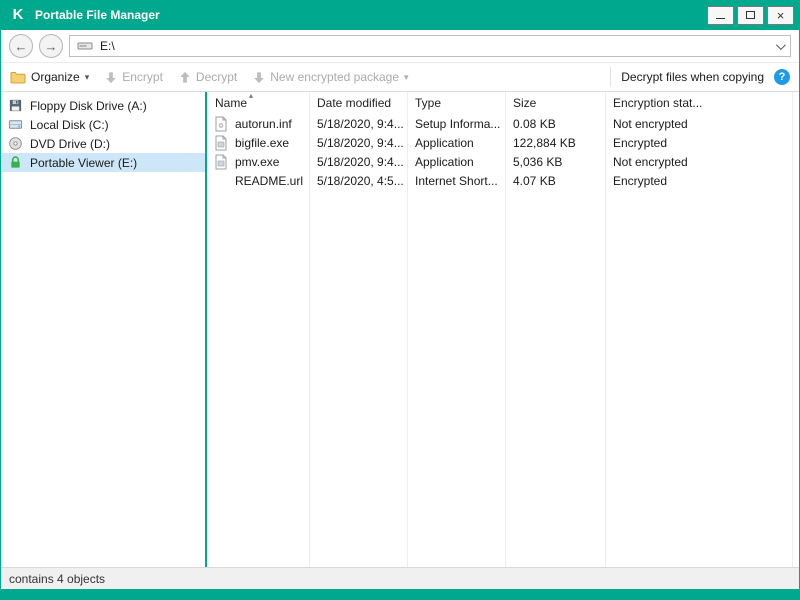  What do you see at coordinates (692, 77) in the screenshot?
I see `decrypt-when-copying-label: Decrypt files when copying` at bounding box center [692, 77].